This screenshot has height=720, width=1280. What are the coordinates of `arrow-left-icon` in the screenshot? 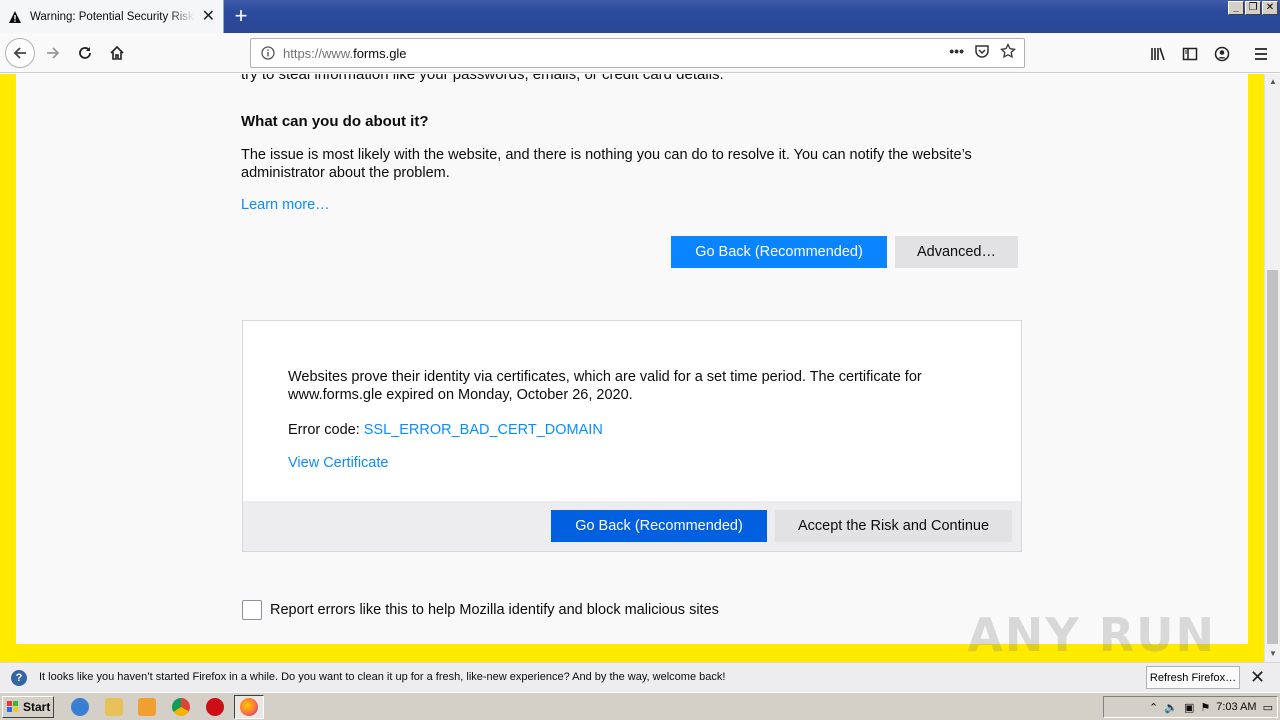 It's located at (19, 53).